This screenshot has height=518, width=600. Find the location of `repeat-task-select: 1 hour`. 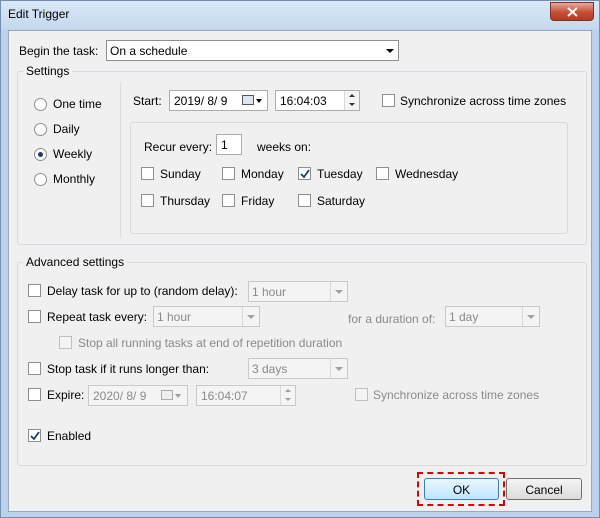

repeat-task-select: 1 hour is located at coordinates (206, 316).